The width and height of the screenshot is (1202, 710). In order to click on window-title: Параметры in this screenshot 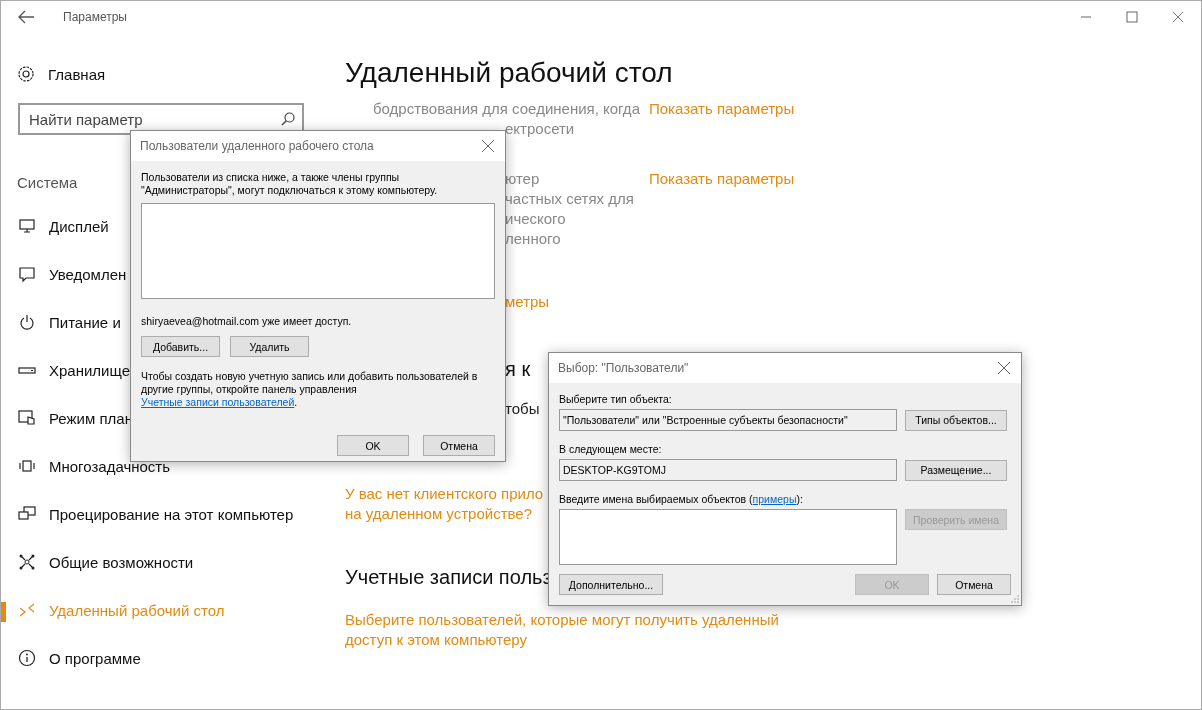, I will do `click(95, 17)`.